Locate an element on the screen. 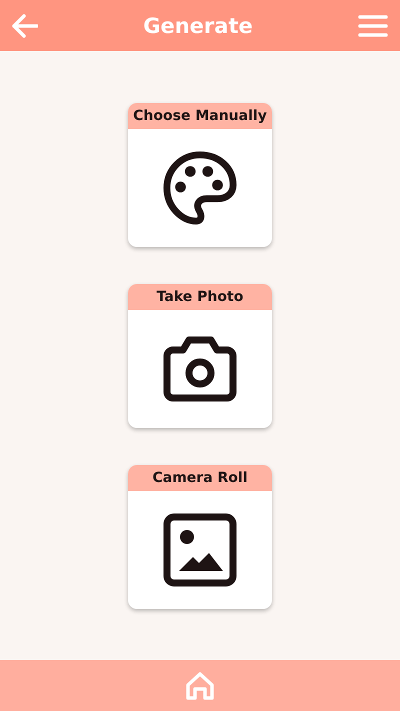 The image size is (400, 711). page-title: Generate is located at coordinates (198, 26).